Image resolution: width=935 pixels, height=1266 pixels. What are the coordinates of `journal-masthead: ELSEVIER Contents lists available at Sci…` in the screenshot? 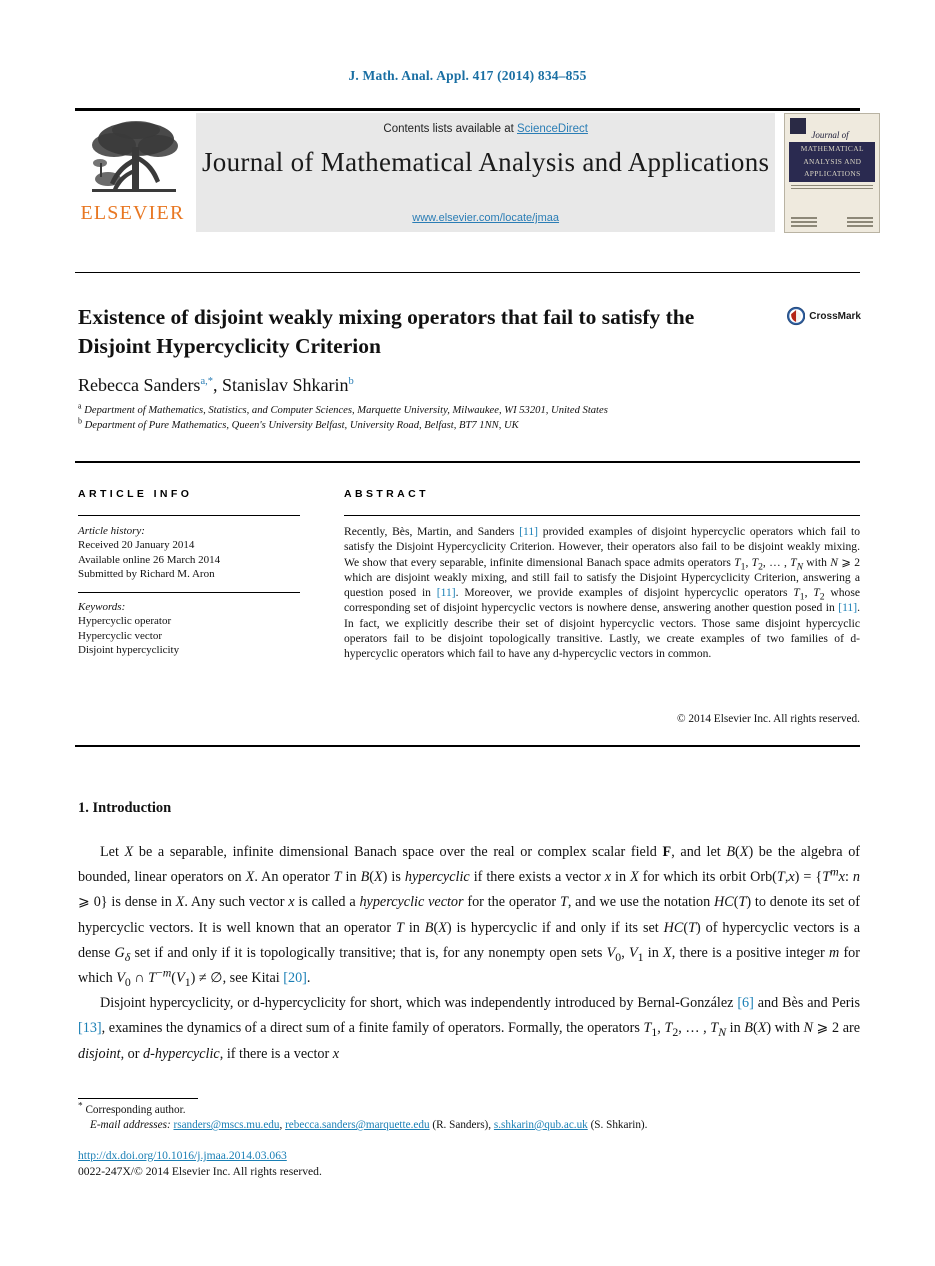 It's located at (478, 172).